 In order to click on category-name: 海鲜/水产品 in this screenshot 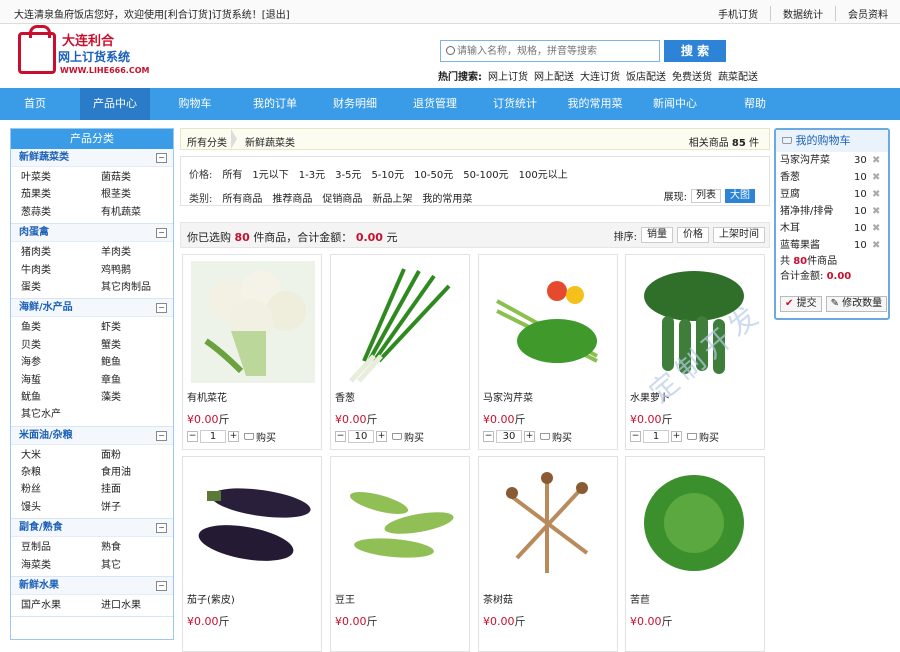, I will do `click(46, 307)`.